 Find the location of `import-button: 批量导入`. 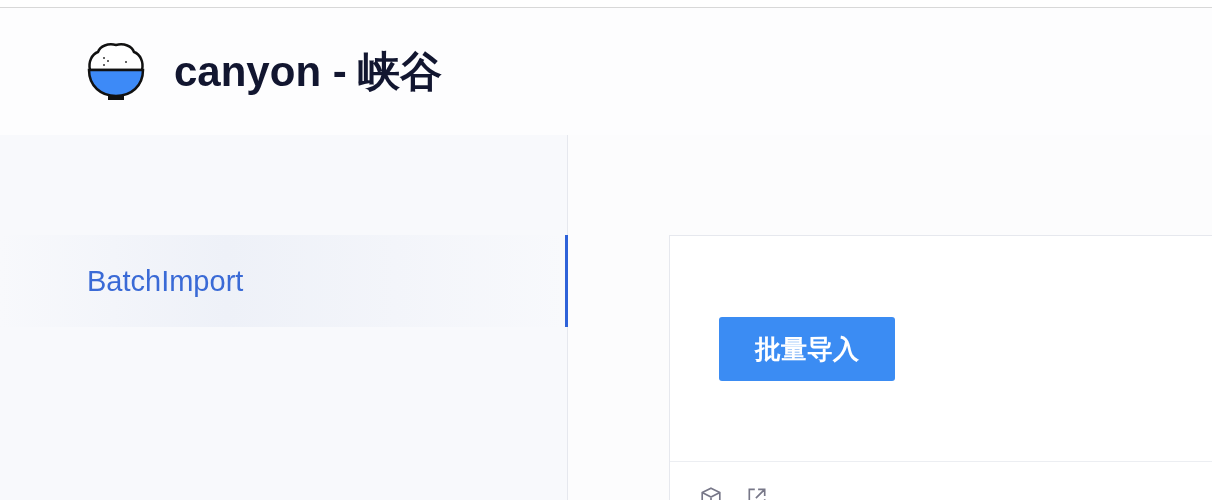

import-button: 批量导入 is located at coordinates (807, 349).